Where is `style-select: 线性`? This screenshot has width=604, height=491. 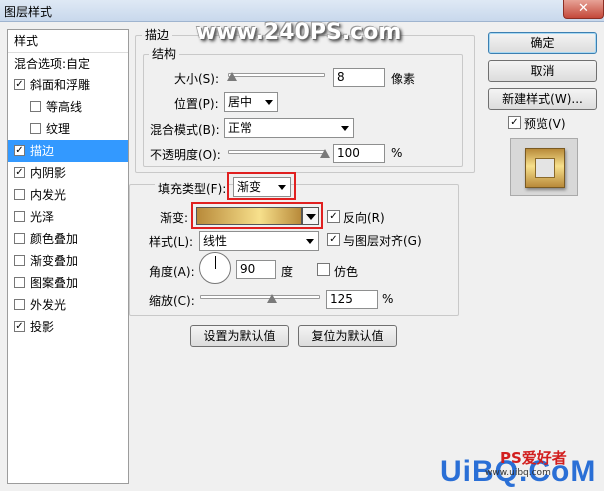
style-select: 线性 is located at coordinates (259, 241).